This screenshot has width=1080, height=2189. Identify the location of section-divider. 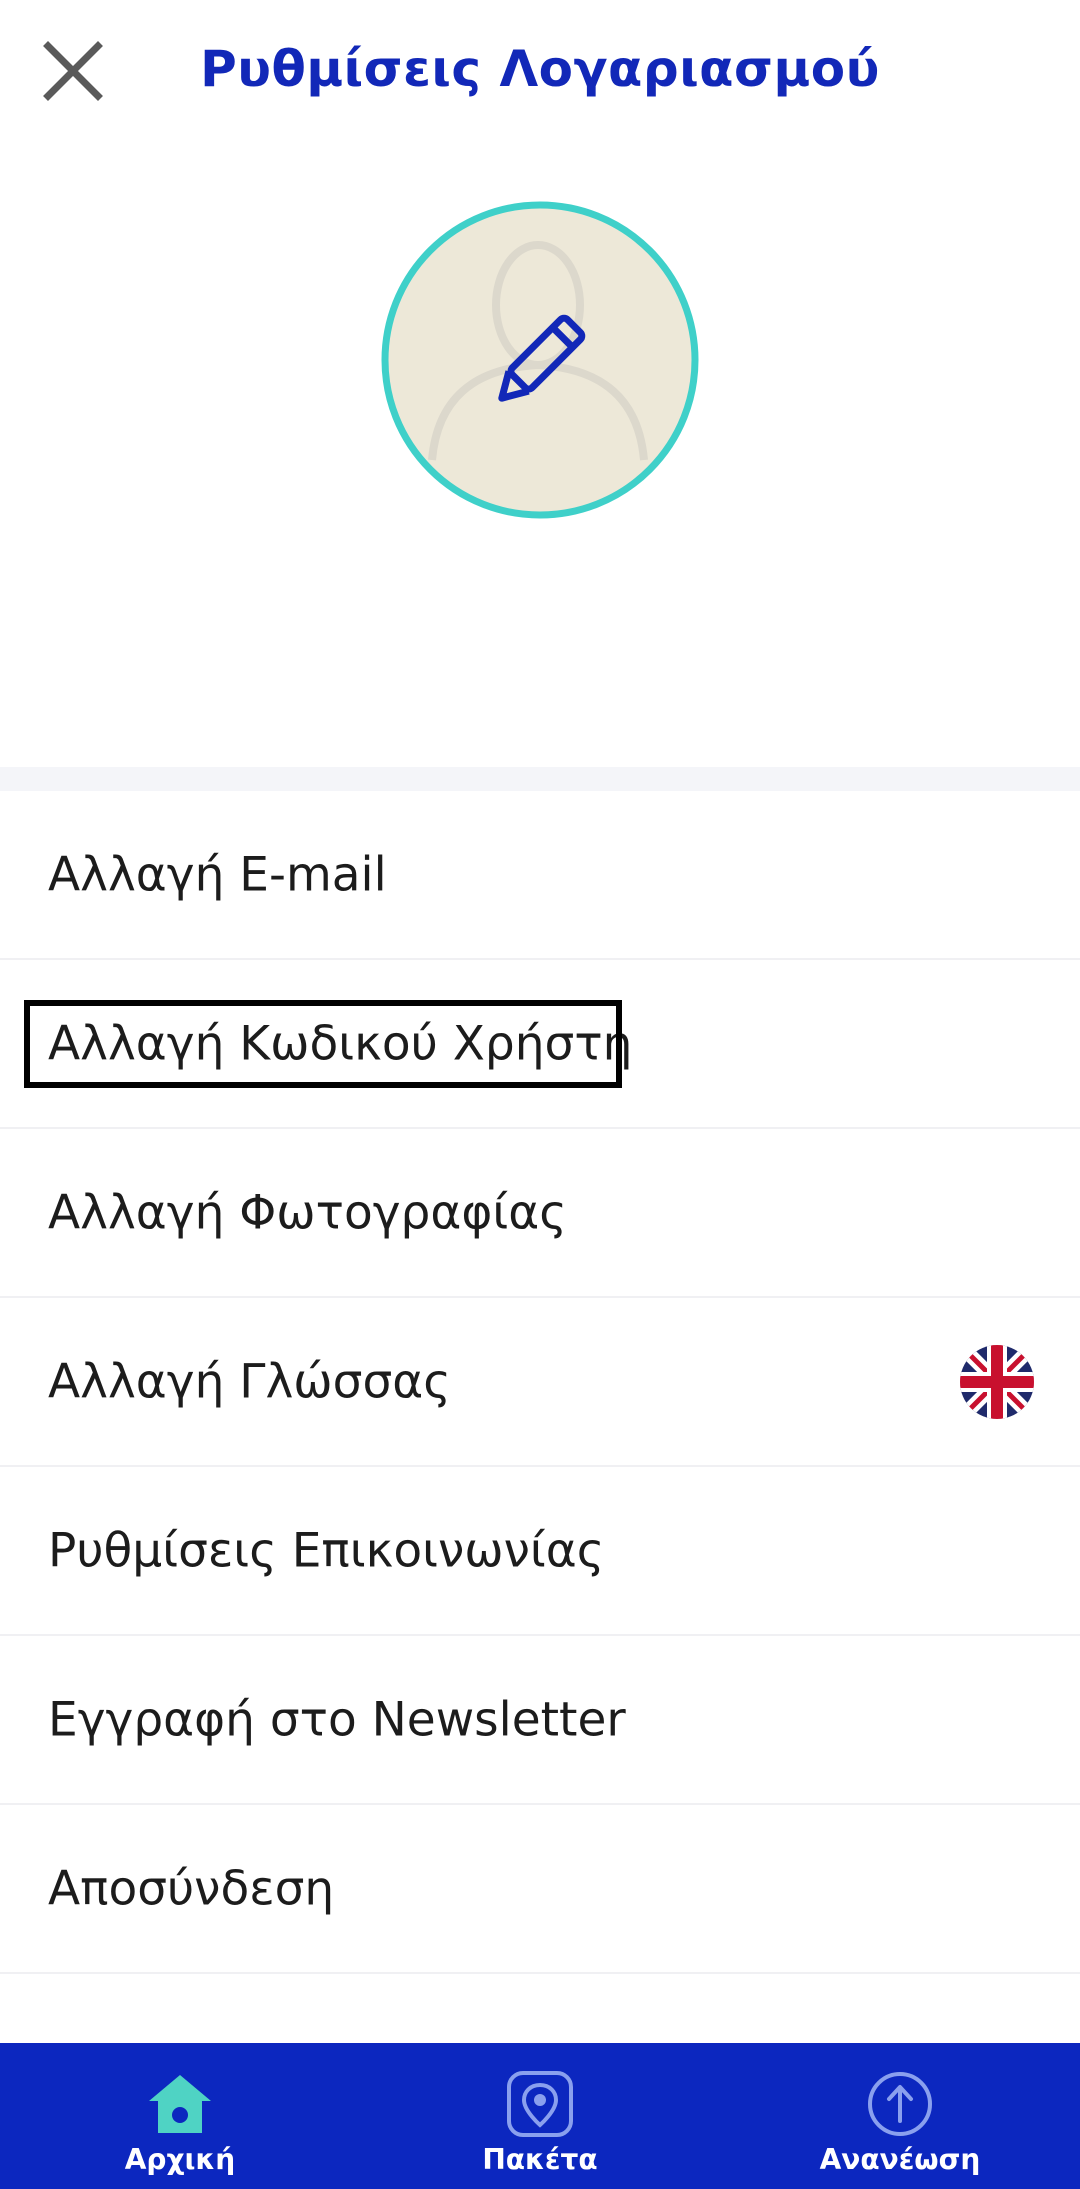
(540, 779).